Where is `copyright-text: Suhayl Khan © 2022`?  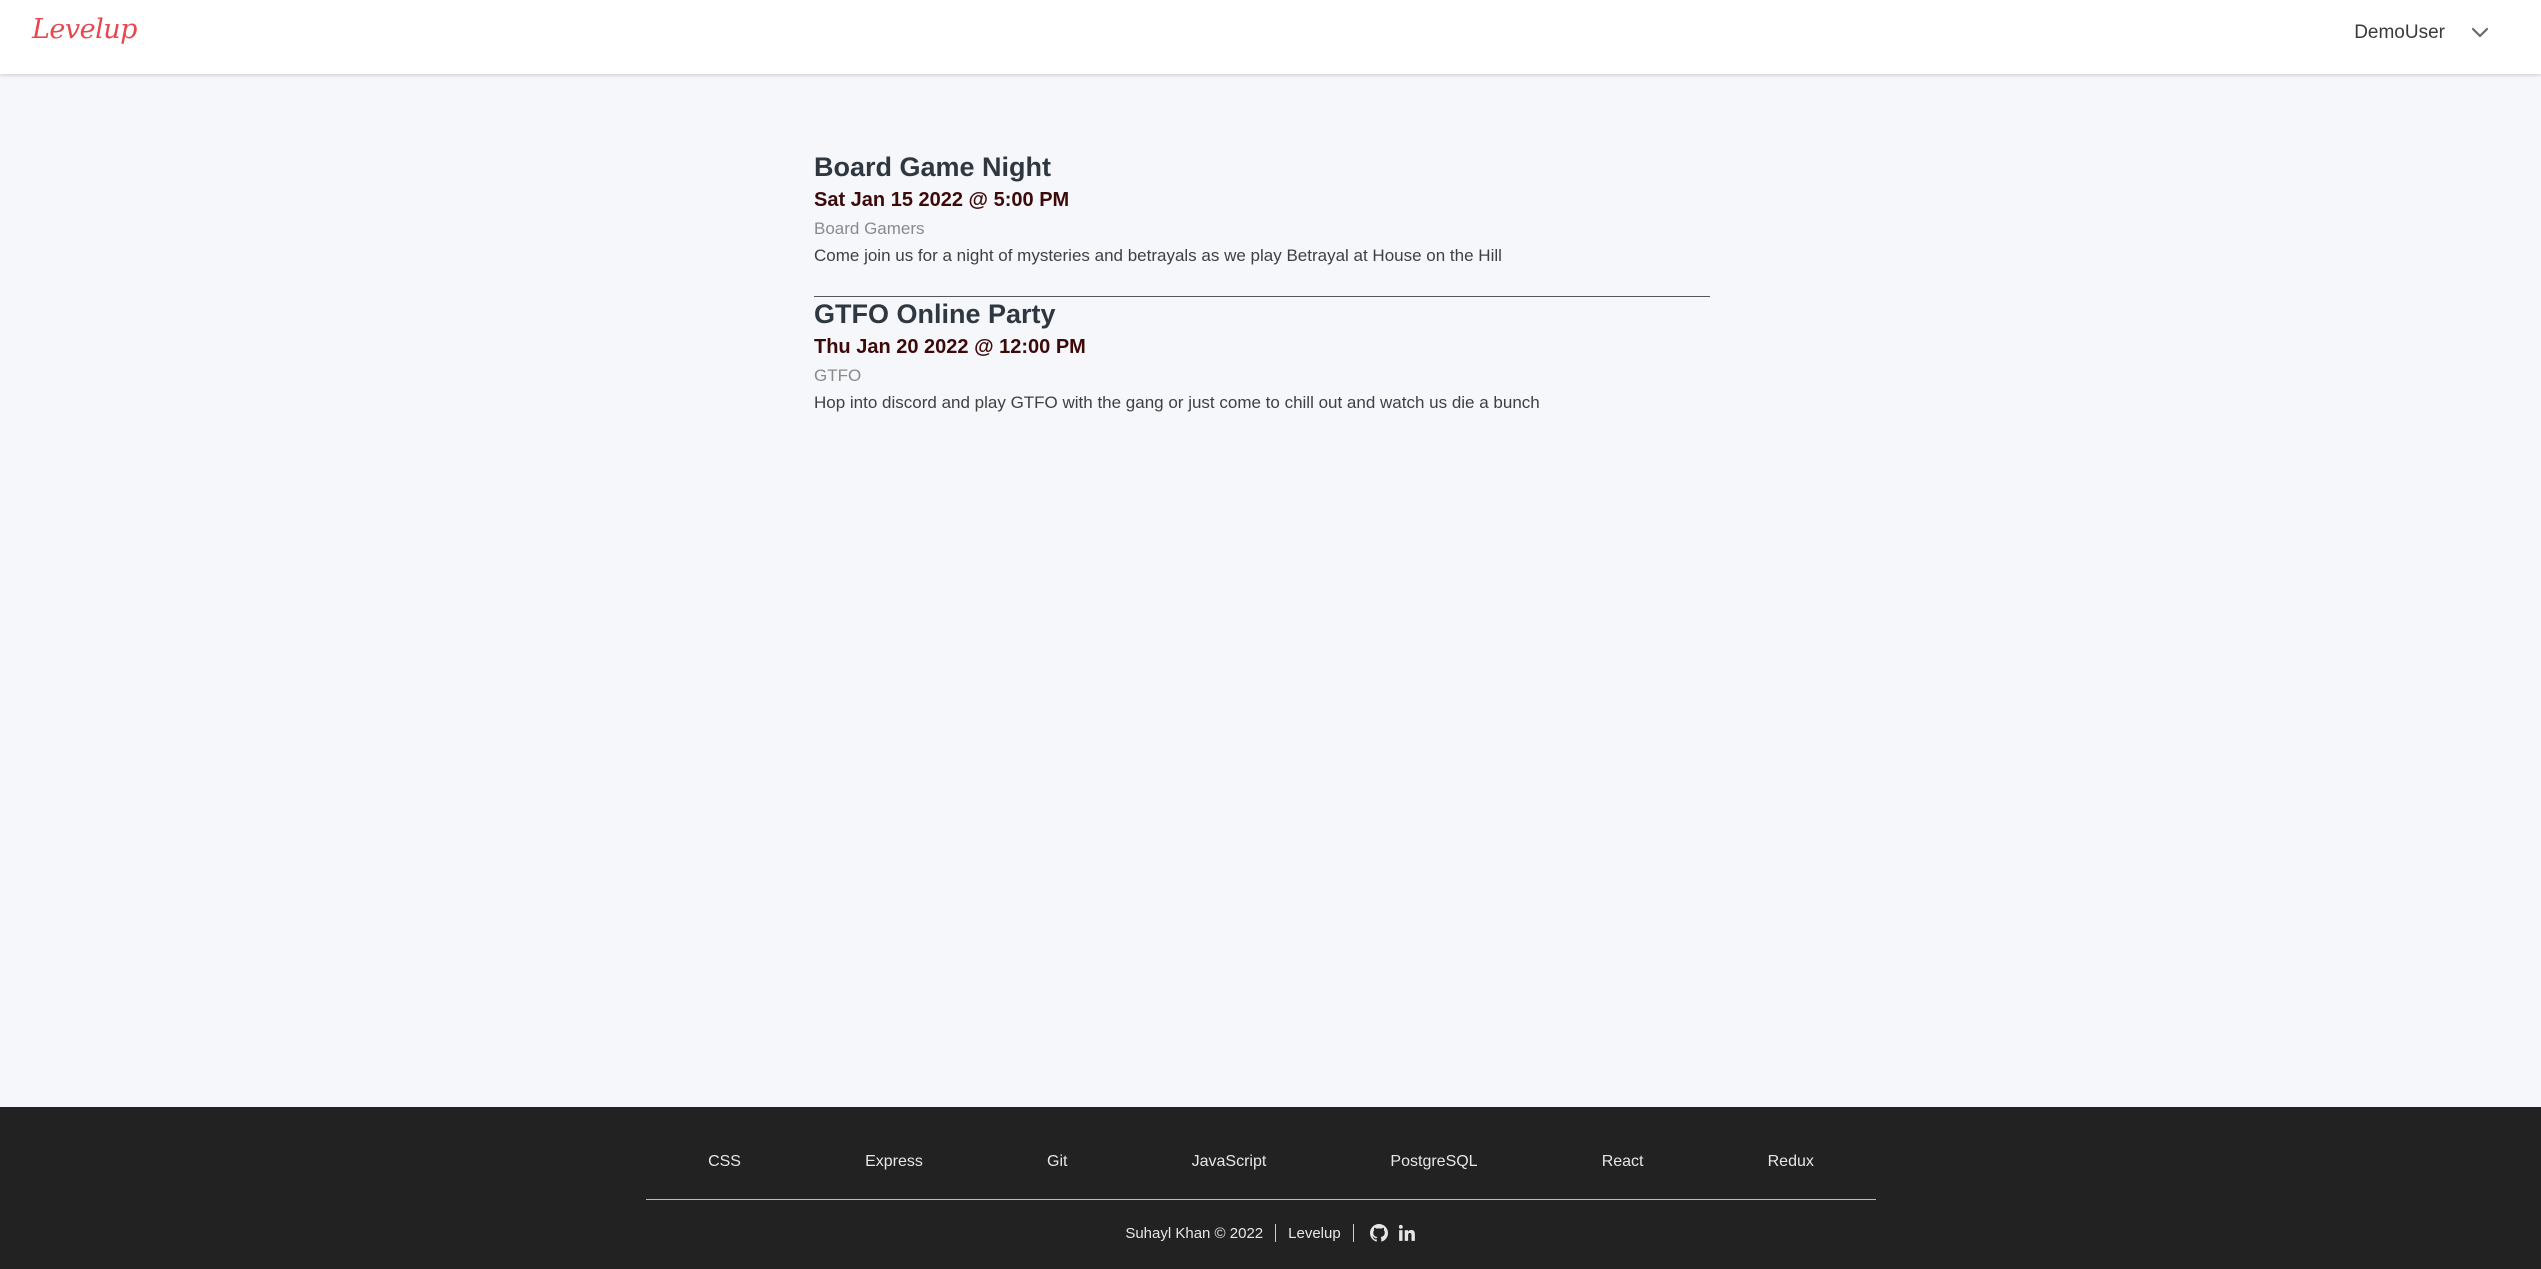 copyright-text: Suhayl Khan © 2022 is located at coordinates (1194, 1233).